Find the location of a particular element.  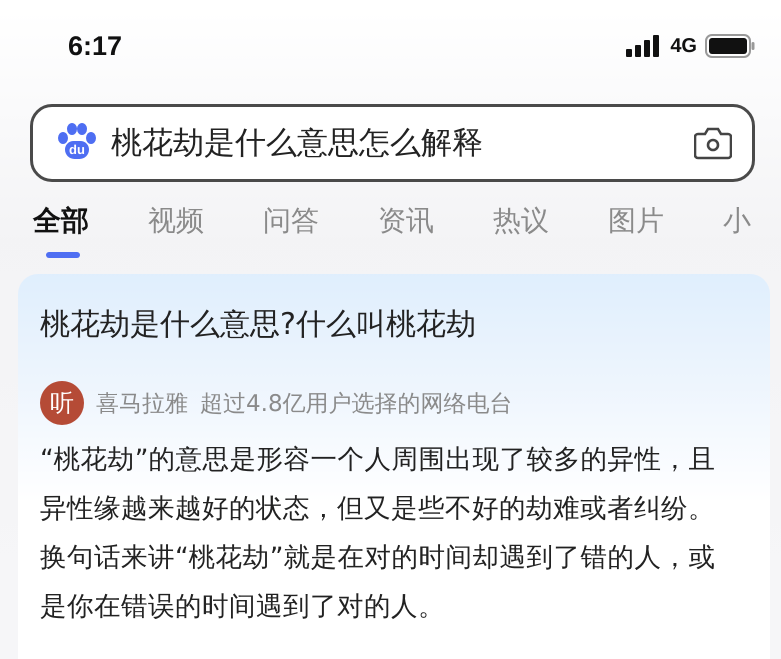

category-tab: 图片 is located at coordinates (665, 230).